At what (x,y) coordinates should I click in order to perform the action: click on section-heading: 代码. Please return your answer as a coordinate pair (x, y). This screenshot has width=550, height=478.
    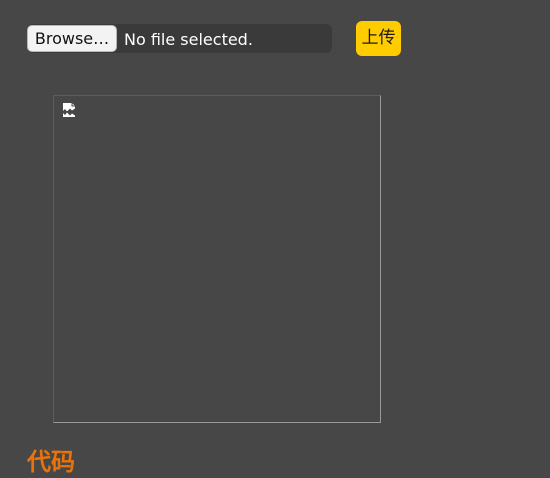
    Looking at the image, I should click on (51, 462).